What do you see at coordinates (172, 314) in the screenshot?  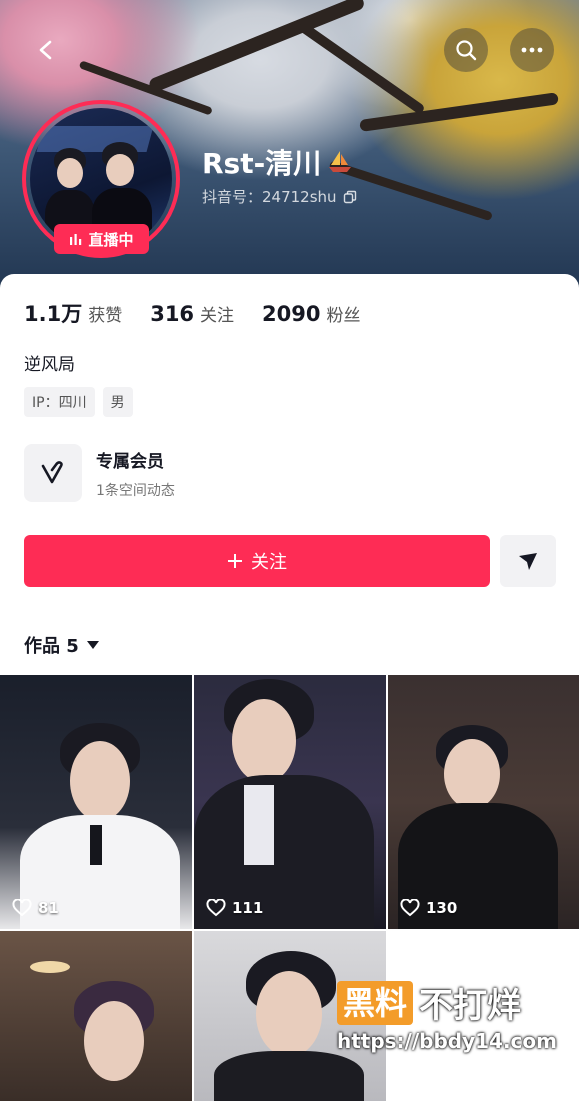 I see `stat-following-count: 316` at bounding box center [172, 314].